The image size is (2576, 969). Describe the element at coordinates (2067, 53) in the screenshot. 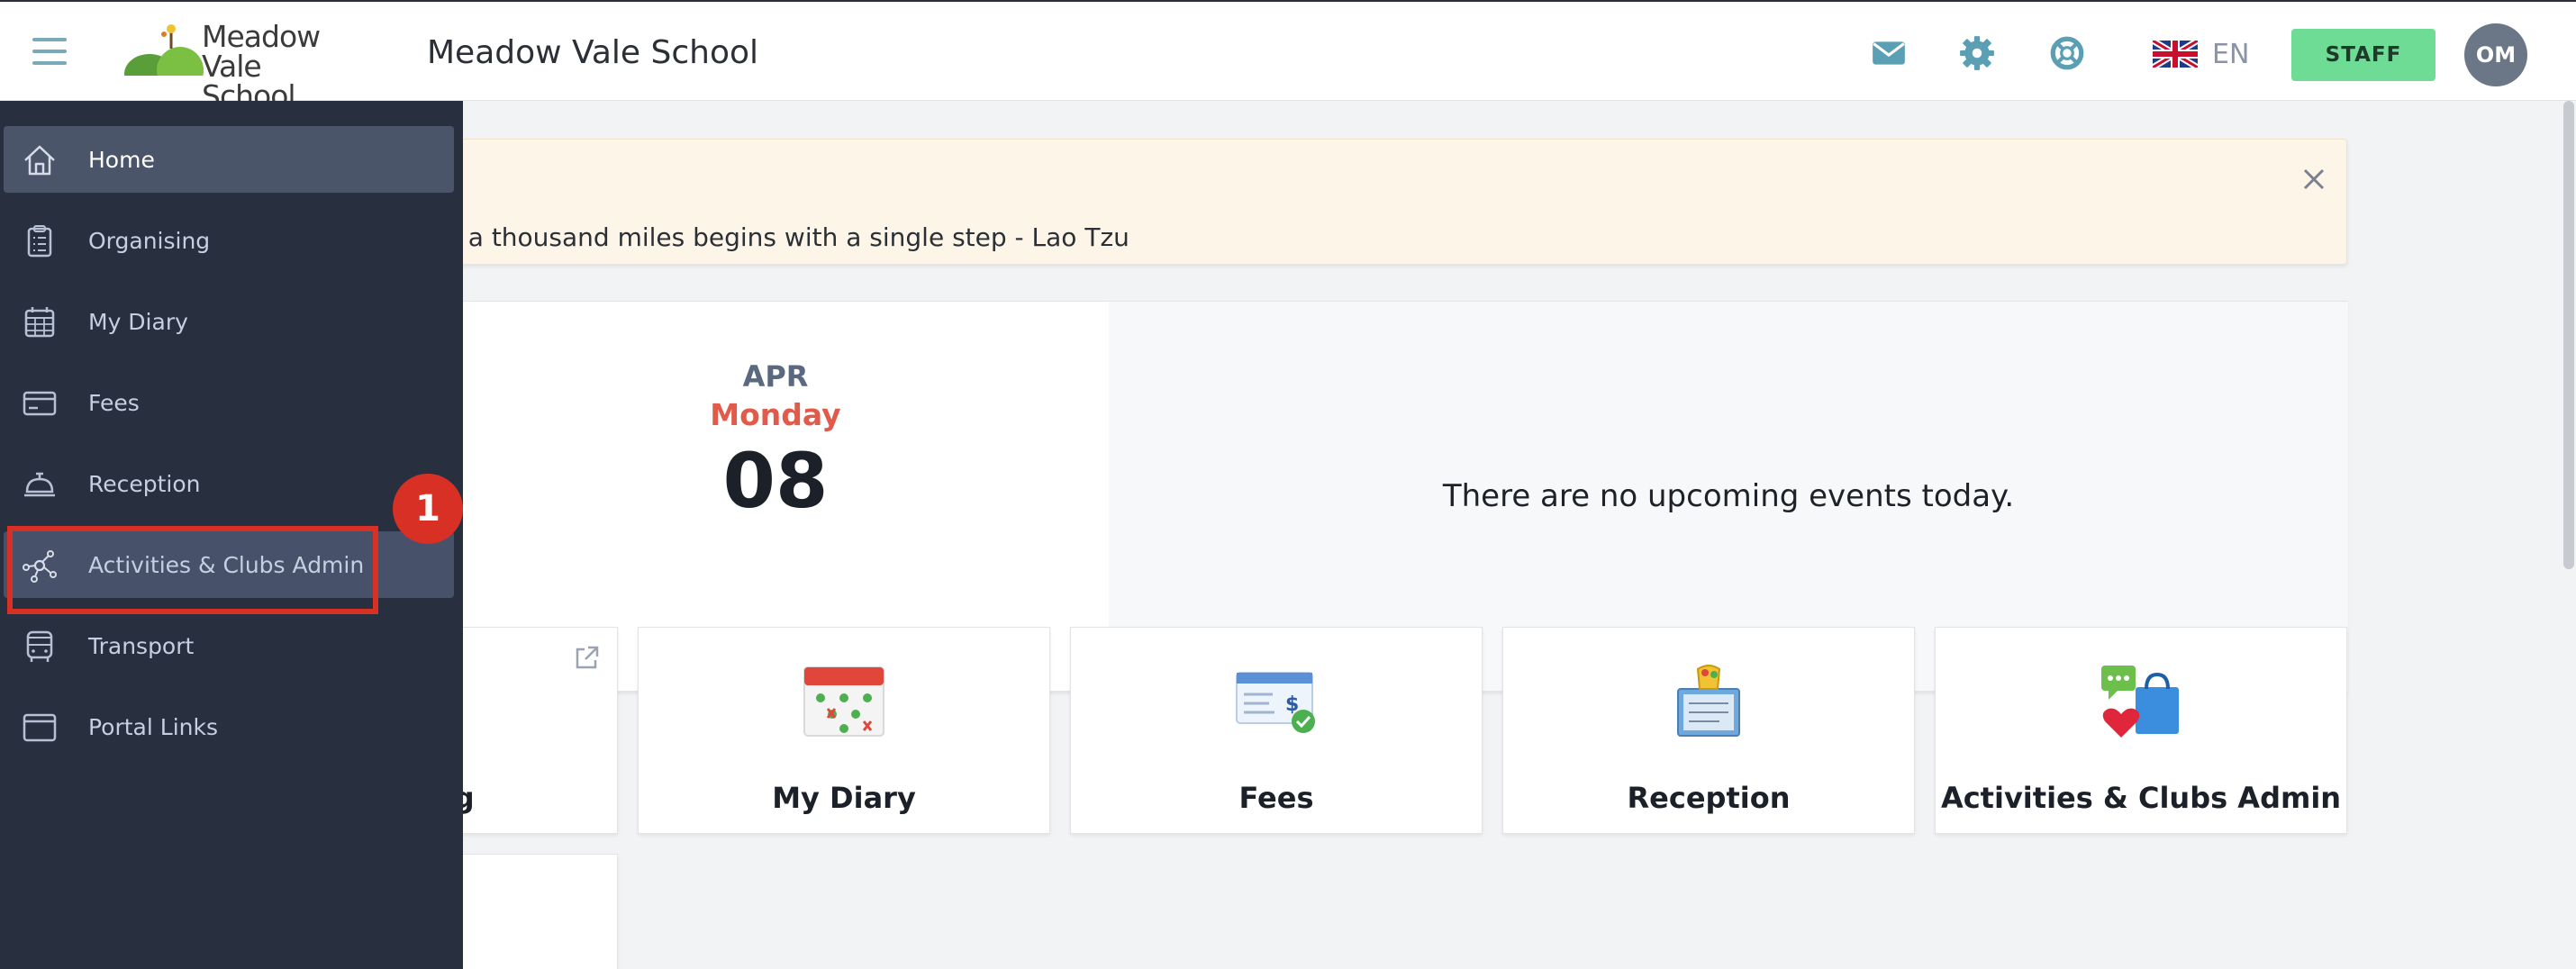

I see `help-lifebuoy-icon` at that location.